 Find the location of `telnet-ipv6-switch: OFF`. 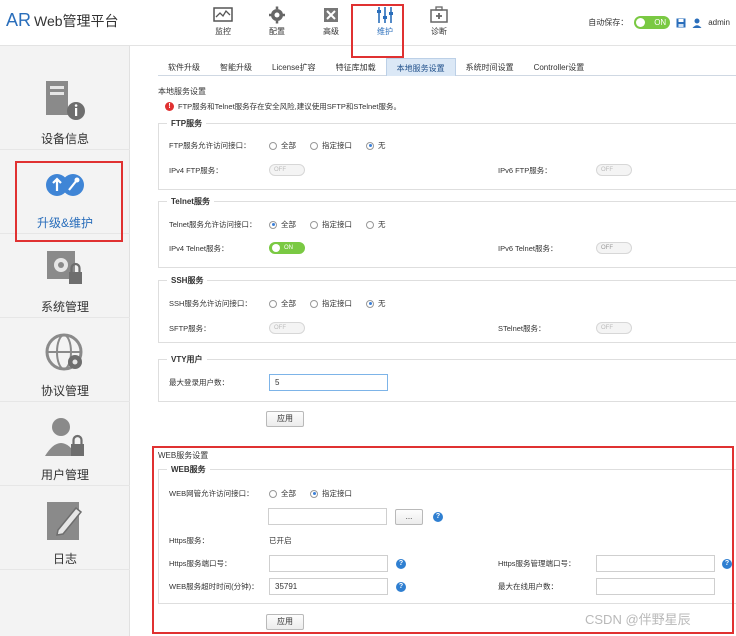

telnet-ipv6-switch: OFF is located at coordinates (614, 248).